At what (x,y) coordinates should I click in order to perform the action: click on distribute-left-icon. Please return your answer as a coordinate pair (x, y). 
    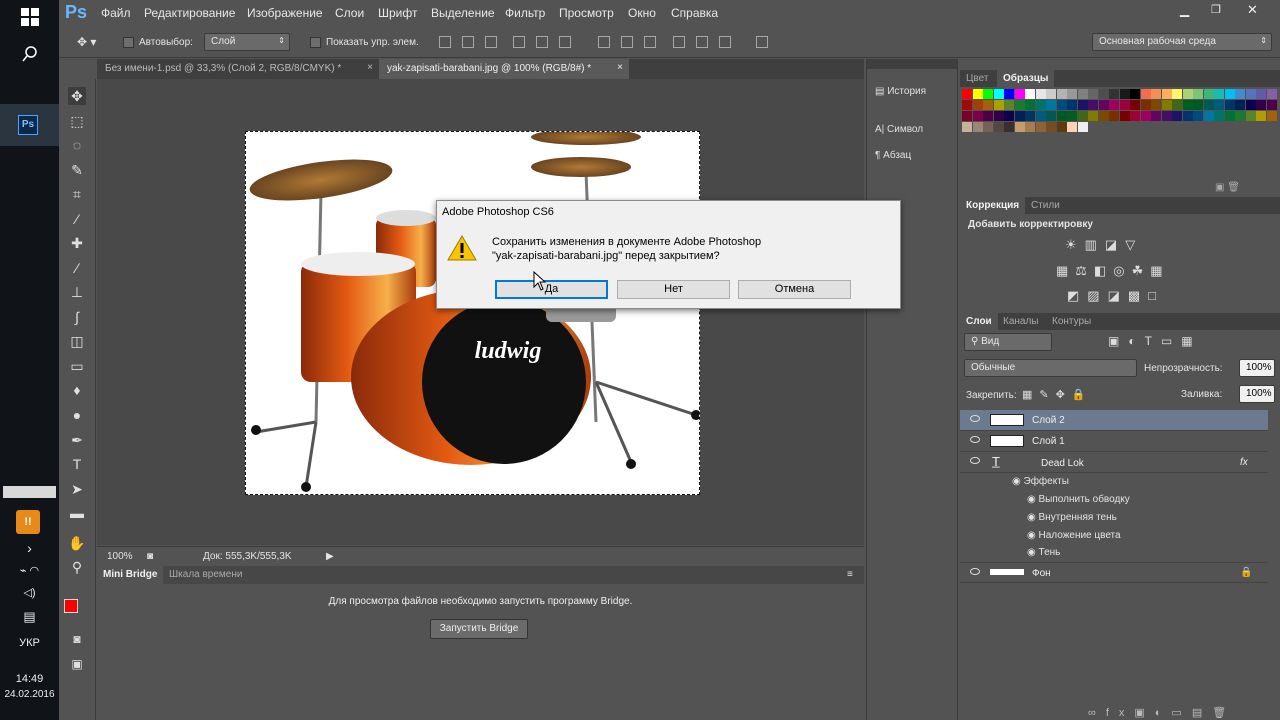
    Looking at the image, I should click on (679, 42).